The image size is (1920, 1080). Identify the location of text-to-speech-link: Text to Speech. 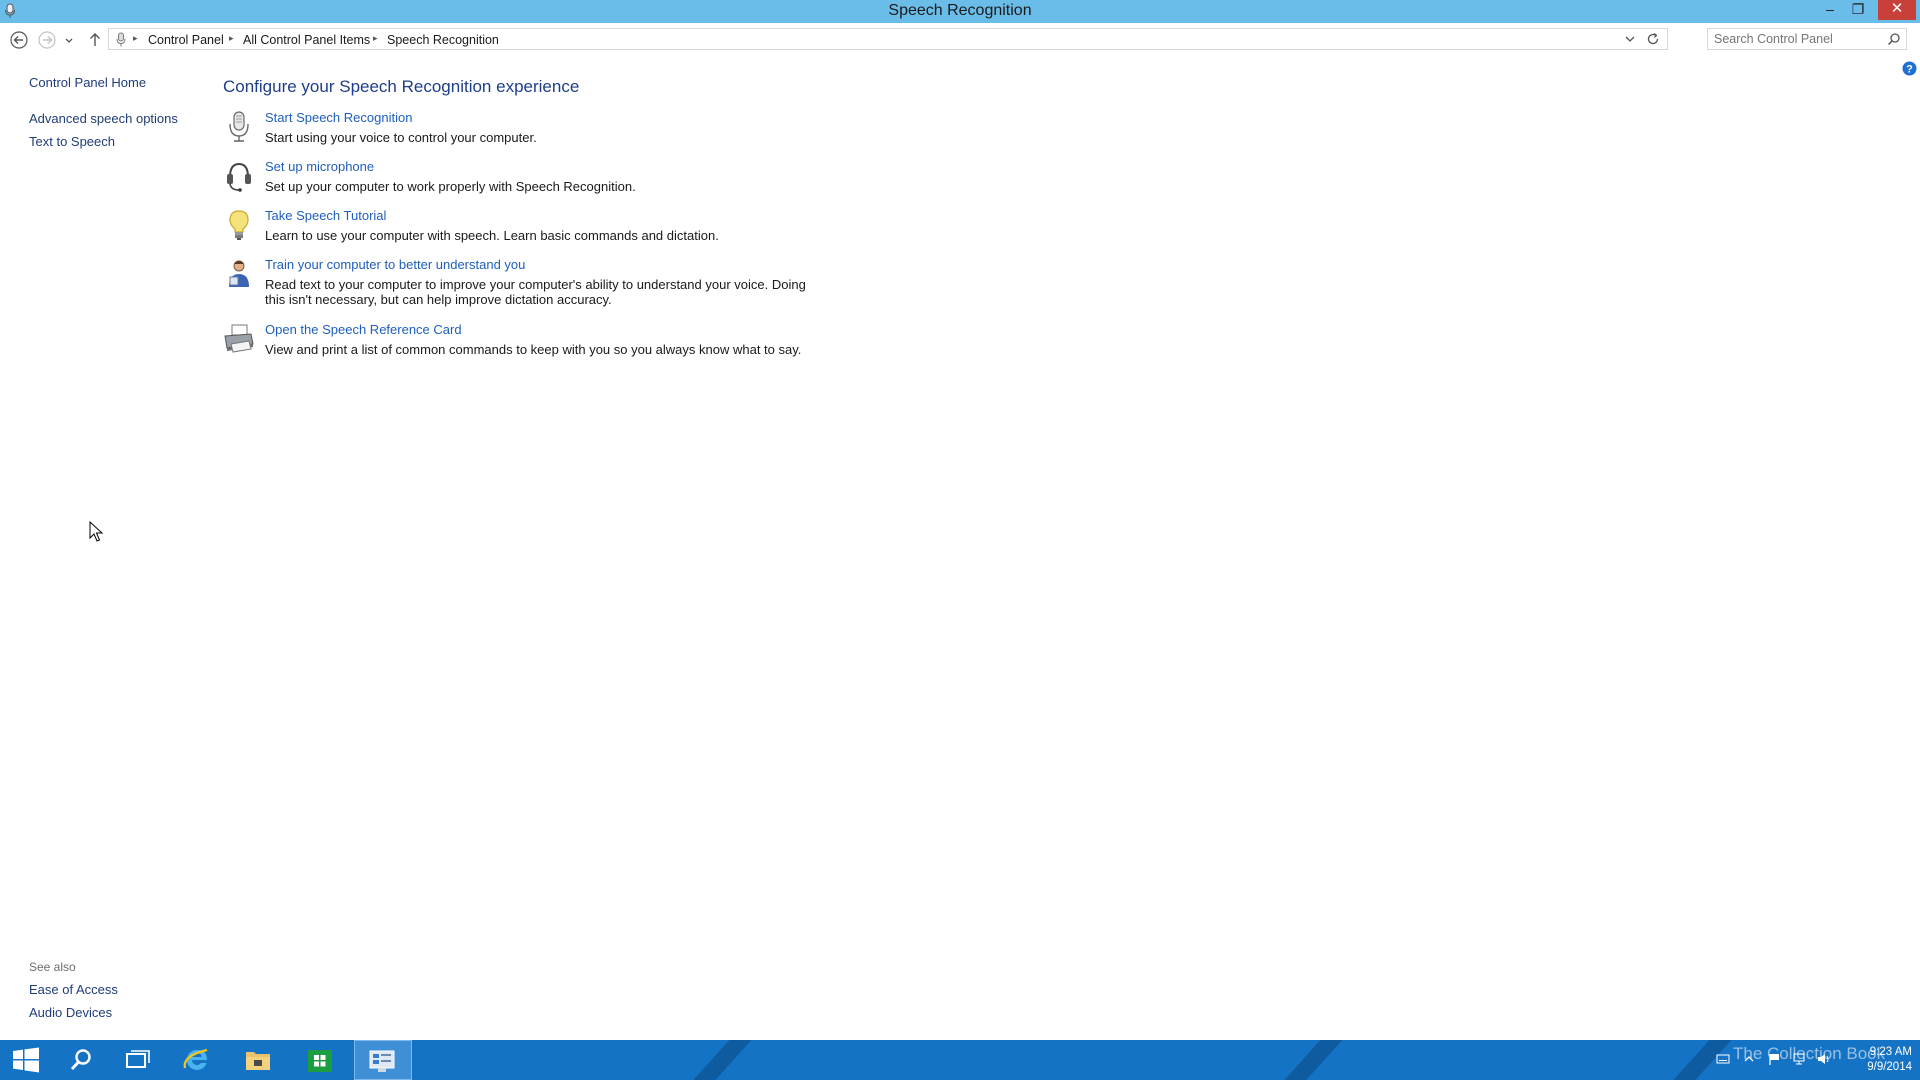
(72, 141).